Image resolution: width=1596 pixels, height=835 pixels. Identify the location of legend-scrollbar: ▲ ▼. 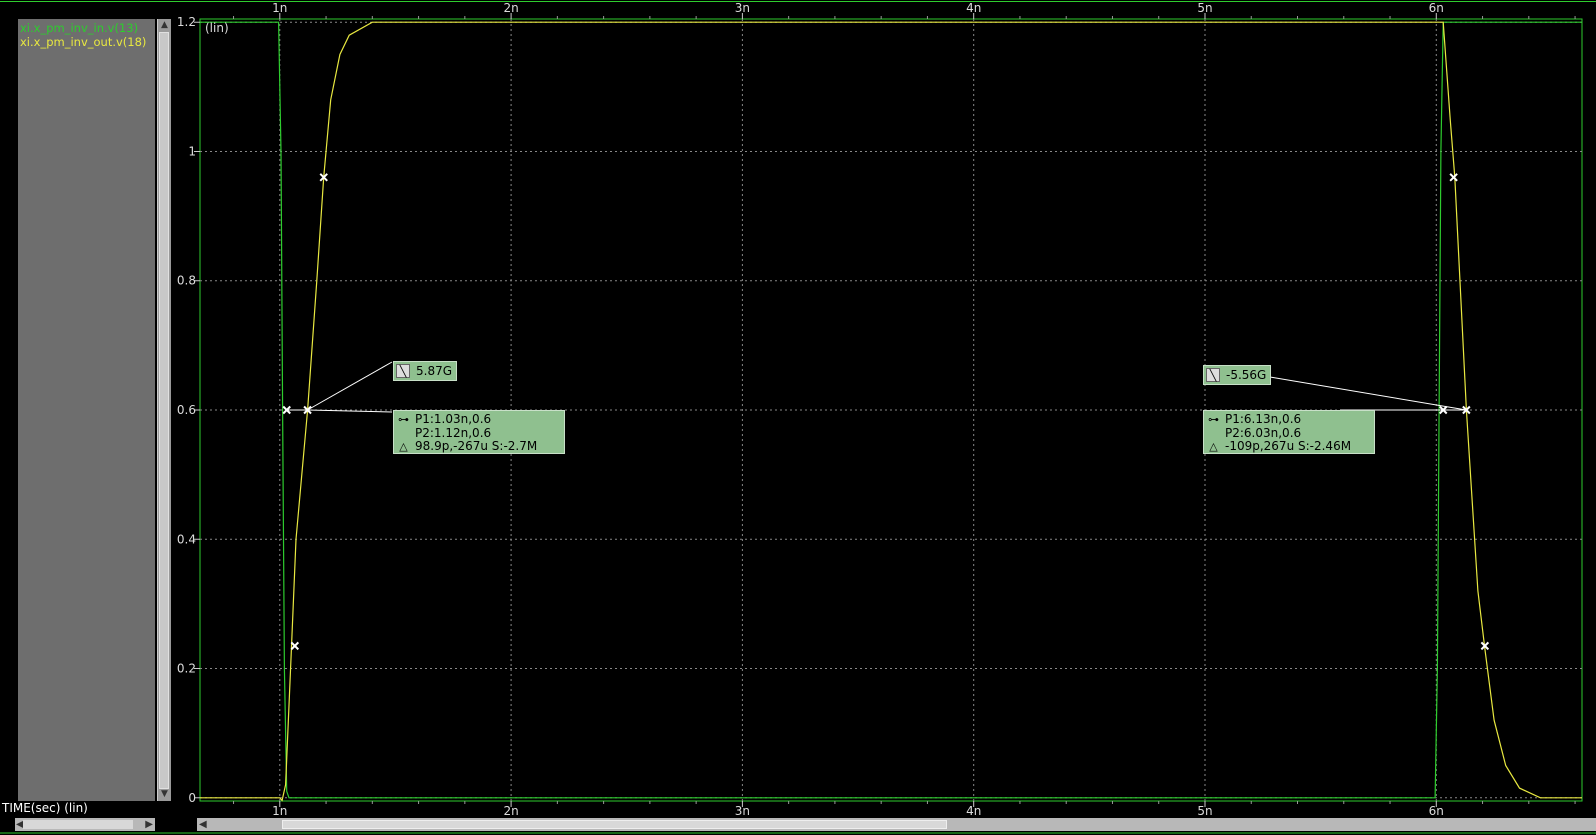
(164, 410).